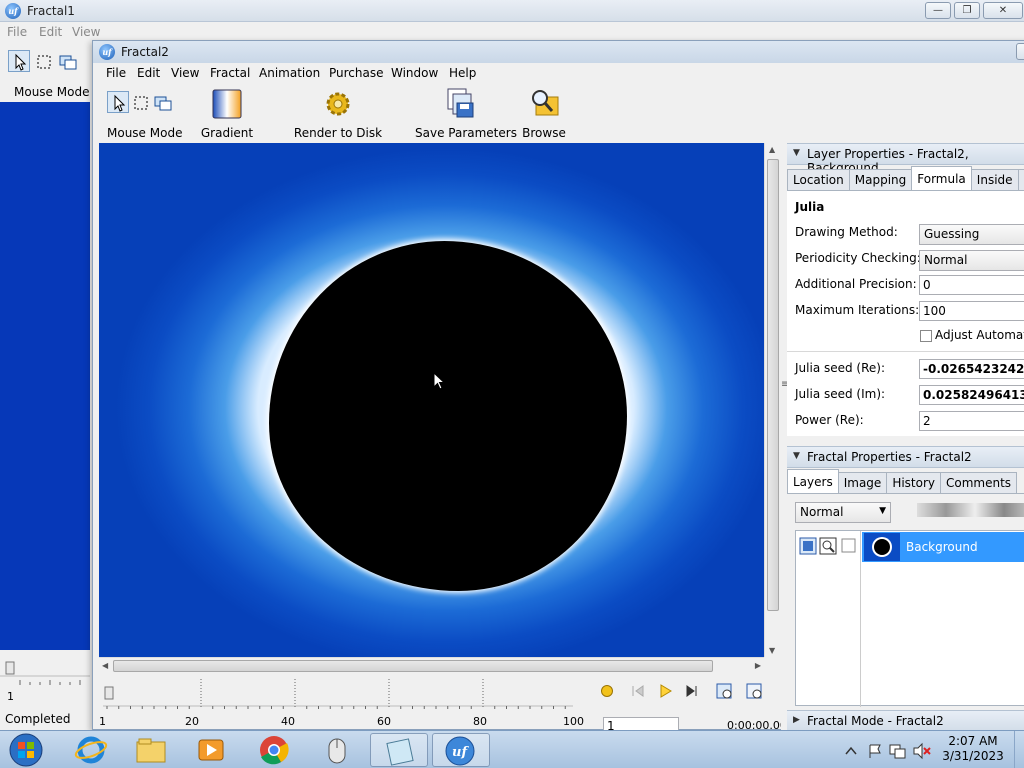  I want to click on tab-layers: Layers, so click(813, 481).